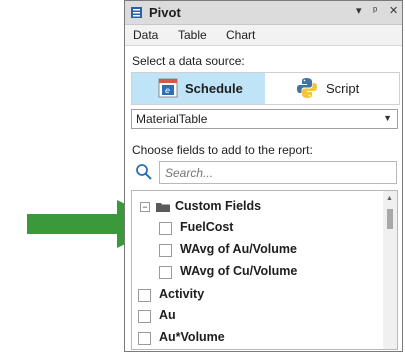 The width and height of the screenshot is (405, 355). I want to click on field-label: FuelCost, so click(207, 227).